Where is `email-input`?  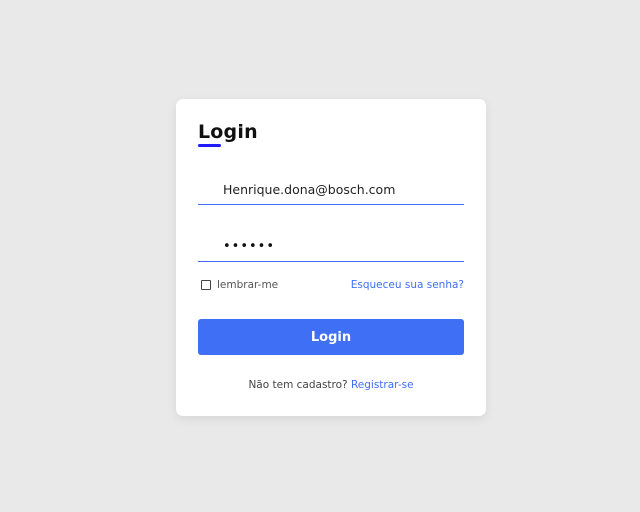
email-input is located at coordinates (331, 189).